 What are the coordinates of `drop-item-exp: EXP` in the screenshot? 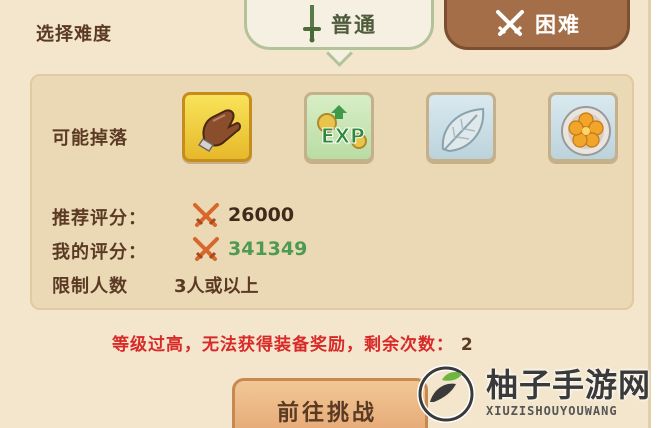 It's located at (339, 127).